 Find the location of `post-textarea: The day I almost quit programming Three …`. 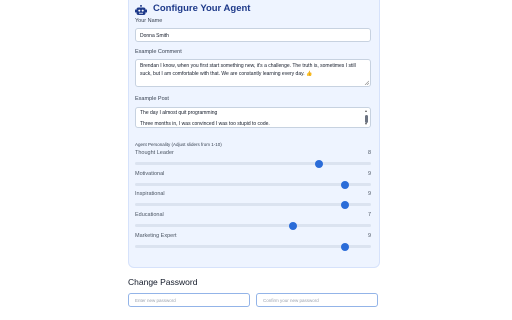

post-textarea: The day I almost quit programming Three … is located at coordinates (253, 117).